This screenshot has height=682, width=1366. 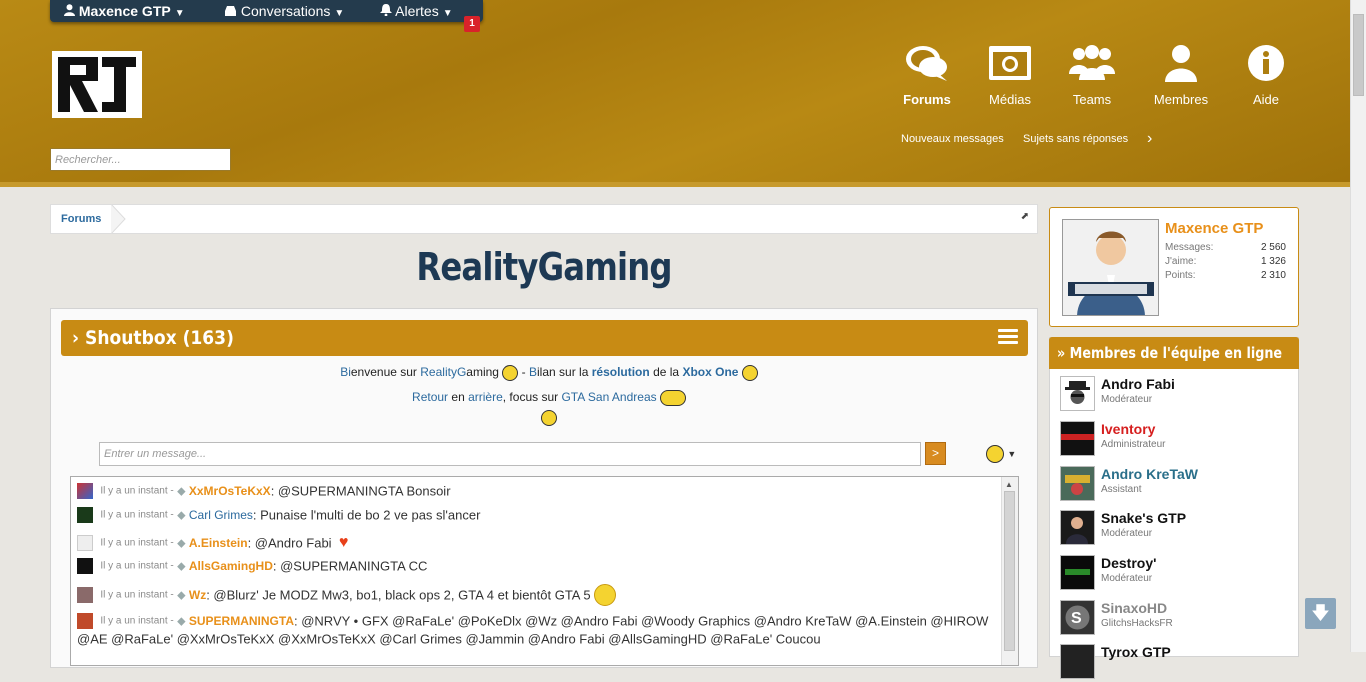 I want to click on hamburger-menu-icon, so click(x=1008, y=337).